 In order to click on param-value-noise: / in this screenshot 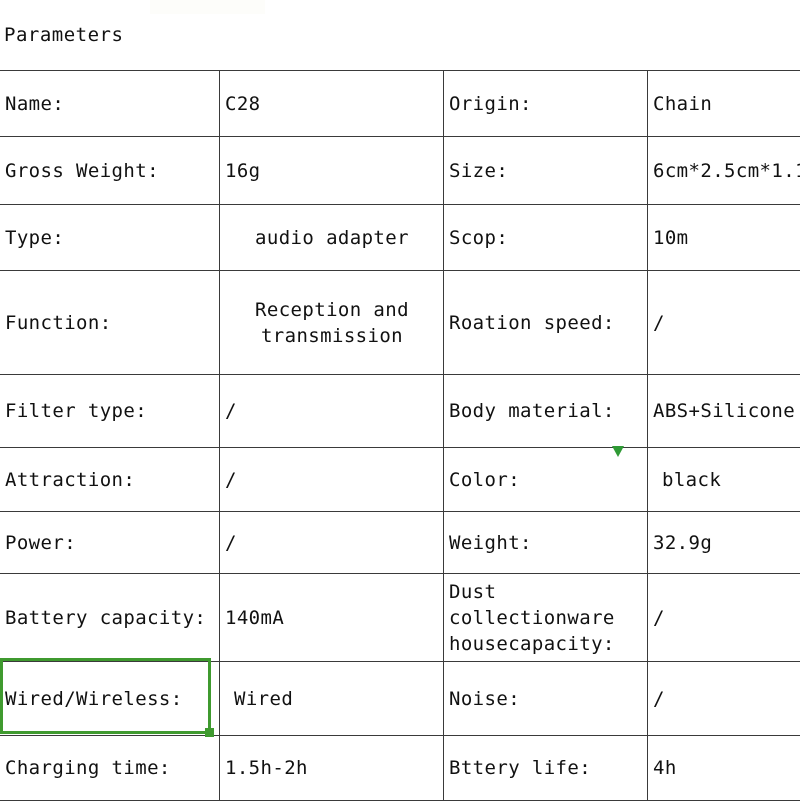, I will do `click(724, 699)`.